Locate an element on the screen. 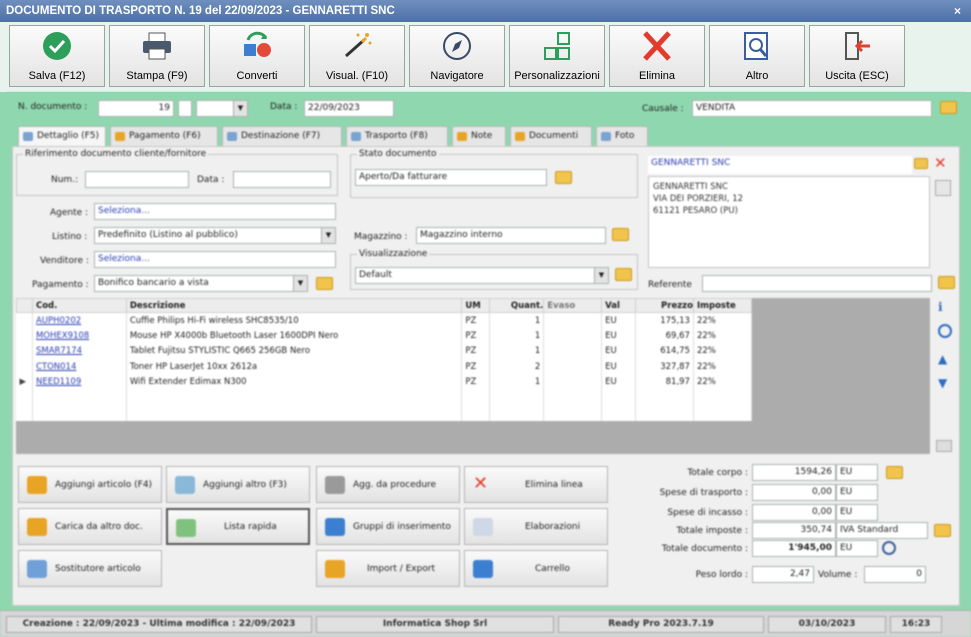 The image size is (971, 637). collection-cost-input: 0,00 is located at coordinates (794, 512).